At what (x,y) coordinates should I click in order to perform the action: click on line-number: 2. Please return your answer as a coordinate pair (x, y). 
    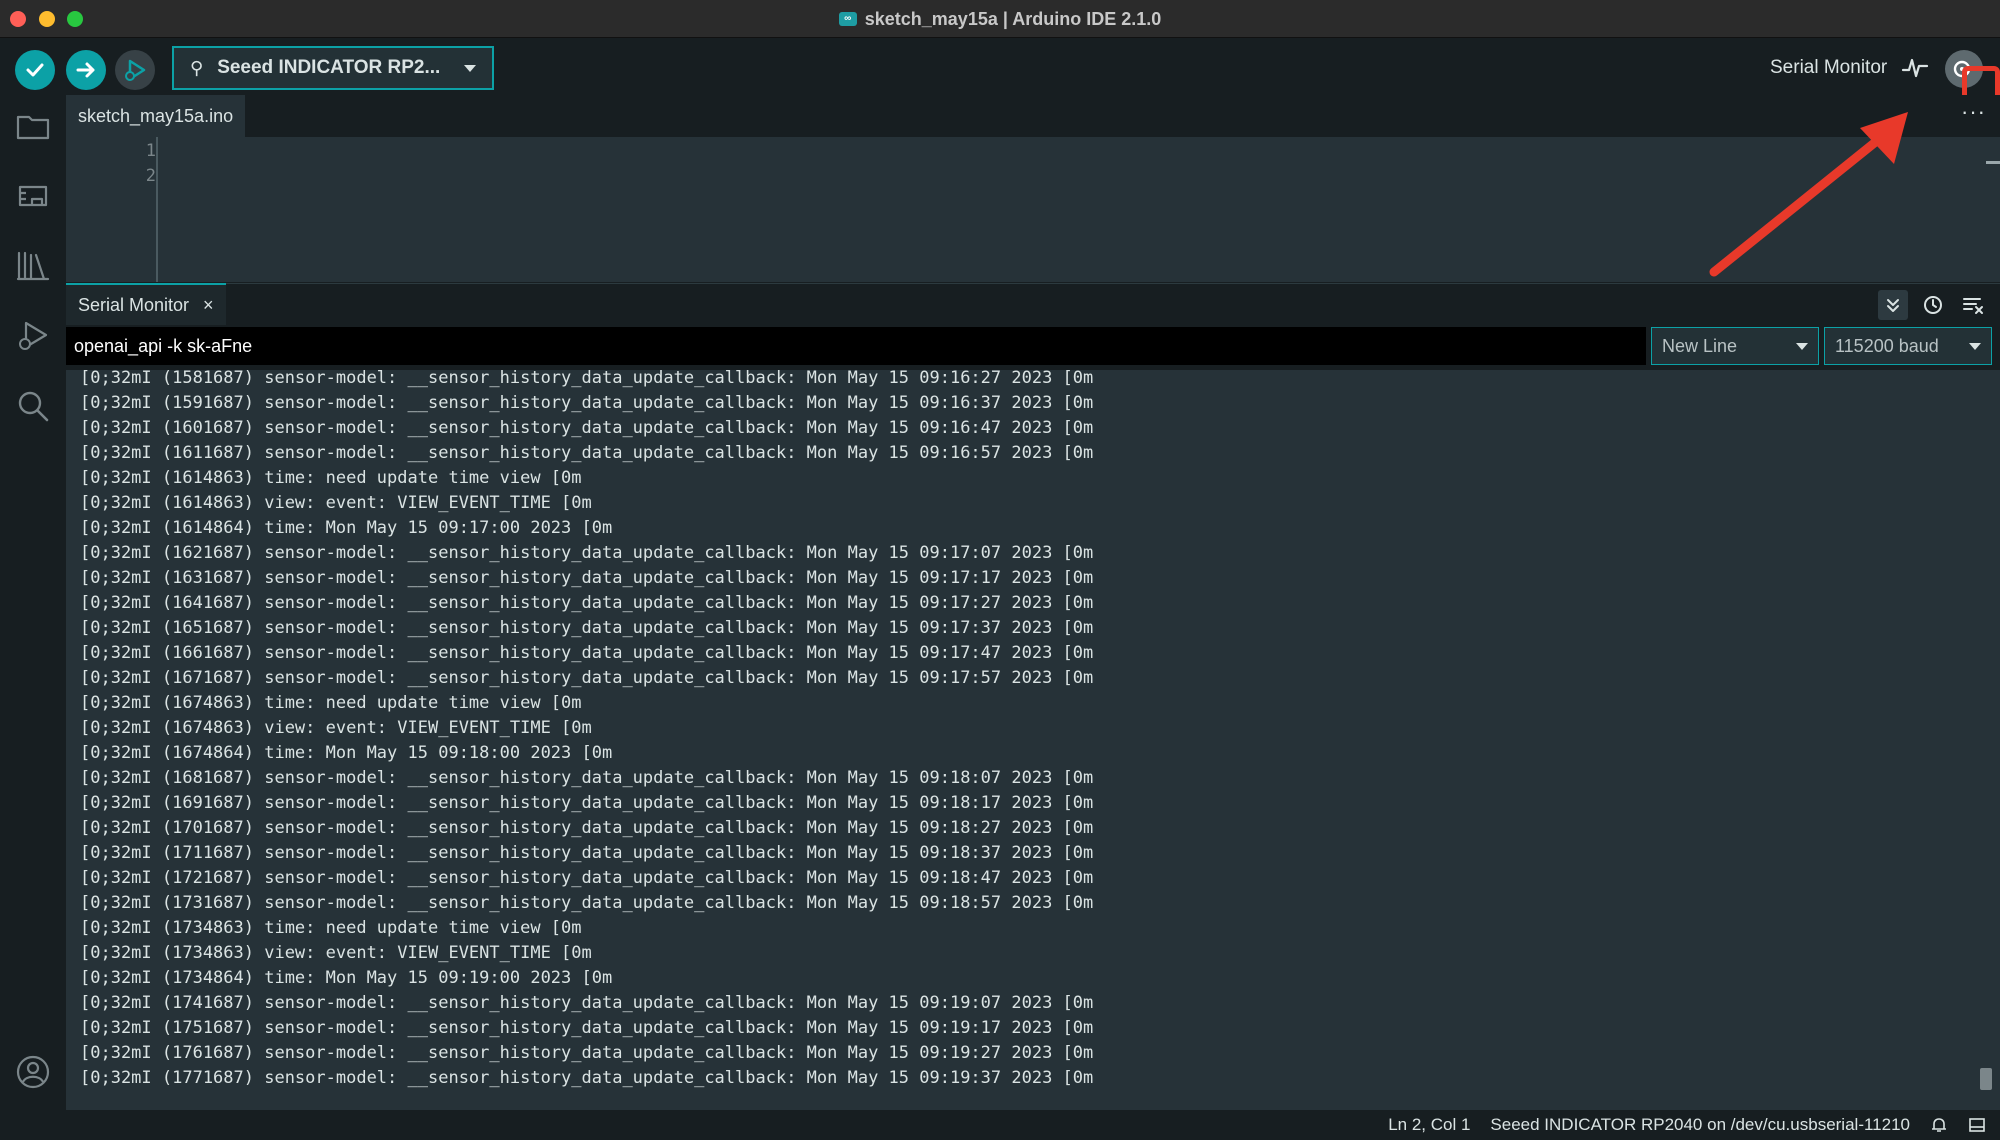
    Looking at the image, I should click on (126, 176).